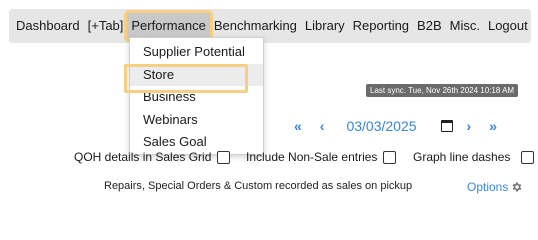  What do you see at coordinates (465, 26) in the screenshot?
I see `nav-misc: Misc.` at bounding box center [465, 26].